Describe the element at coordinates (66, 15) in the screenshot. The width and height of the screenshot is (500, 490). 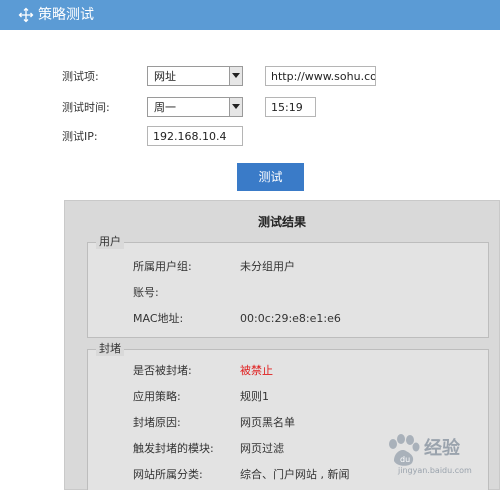
I see `page-title: 策略测试` at that location.